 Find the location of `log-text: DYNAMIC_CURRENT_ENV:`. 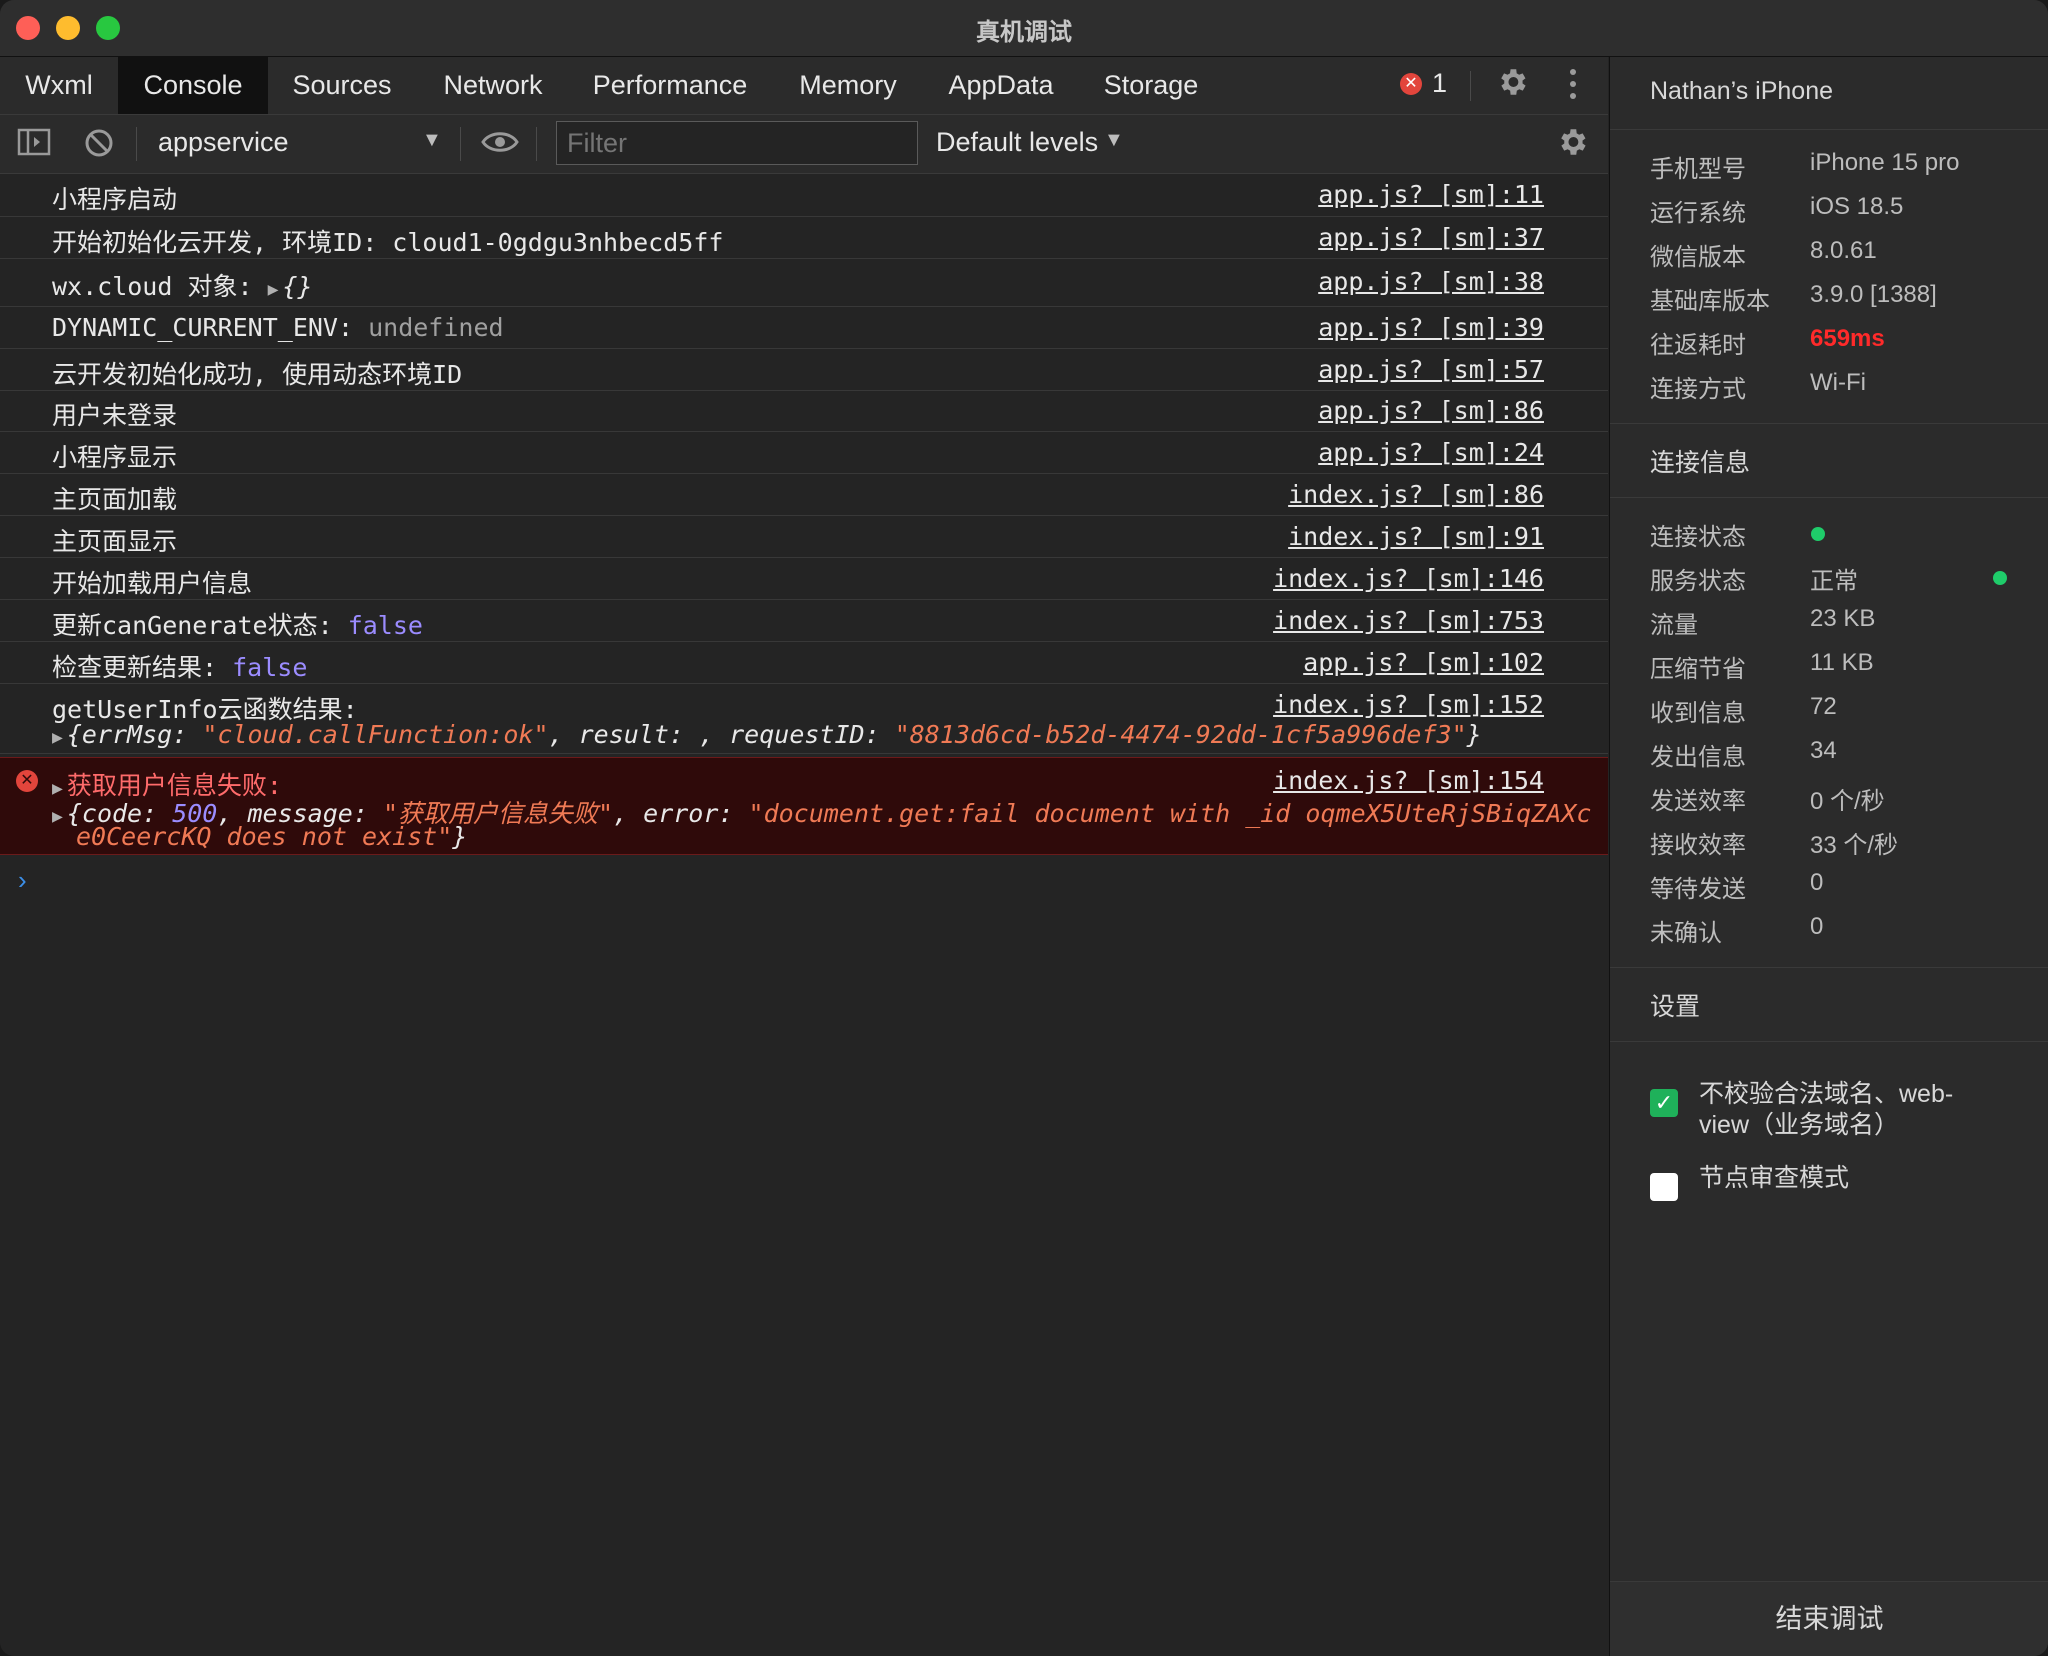

log-text: DYNAMIC_CURRENT_ENV: is located at coordinates (203, 327).